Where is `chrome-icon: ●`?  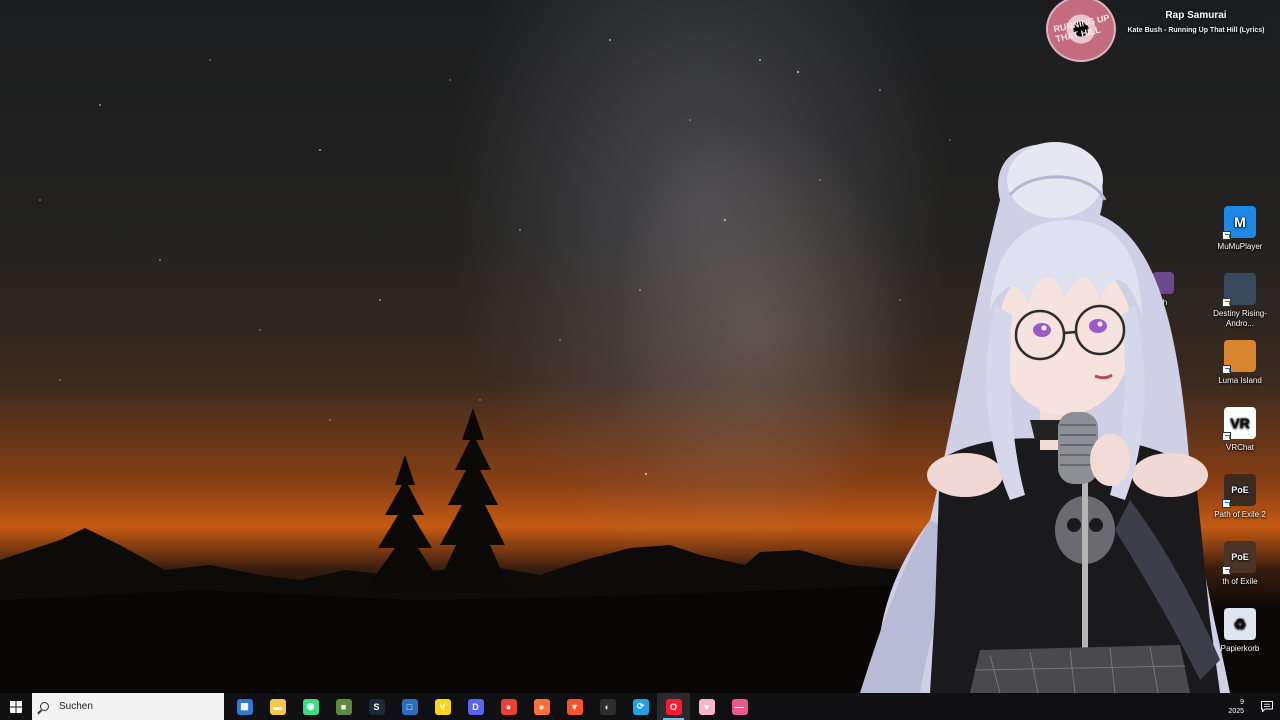
chrome-icon: ● is located at coordinates (508, 706).